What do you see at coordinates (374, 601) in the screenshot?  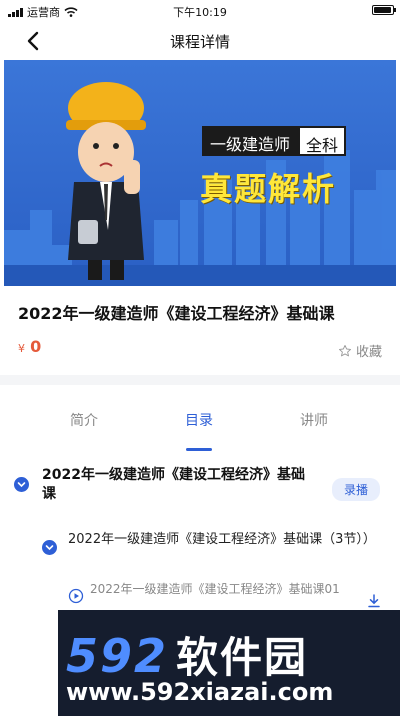 I see `download-icon` at bounding box center [374, 601].